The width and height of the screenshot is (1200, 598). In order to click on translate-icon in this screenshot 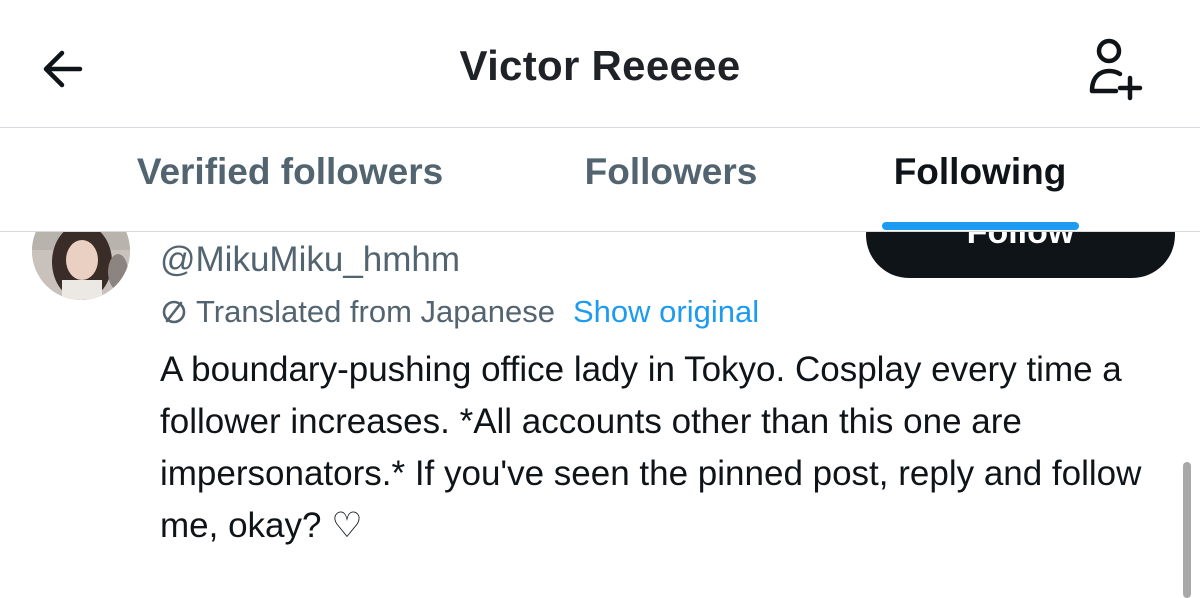, I will do `click(174, 316)`.